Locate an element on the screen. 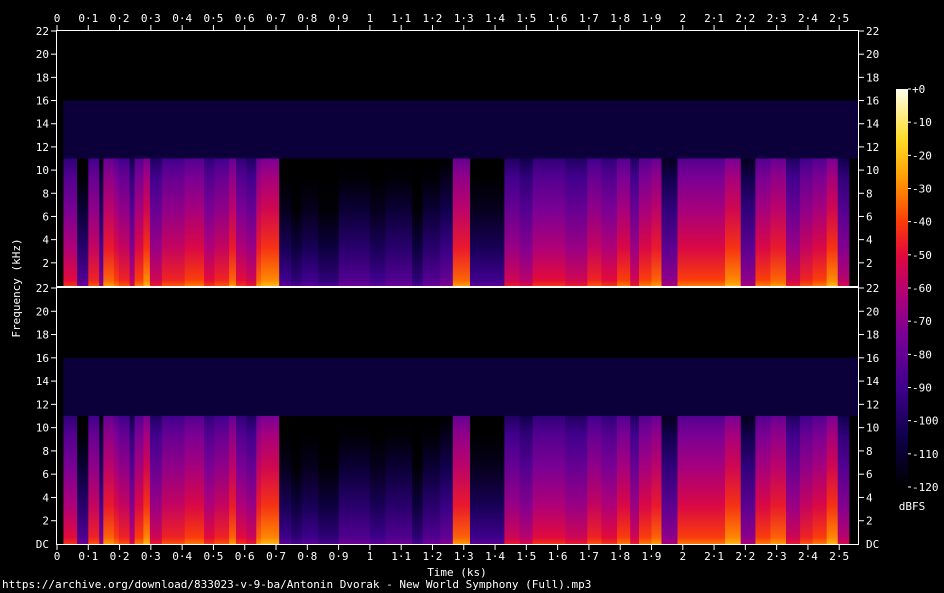  y-tick-label: 22 is located at coordinates (872, 31).